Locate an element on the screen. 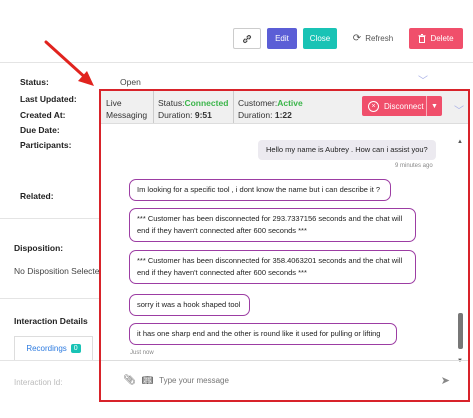 The height and width of the screenshot is (418, 473). due-date-label: Due Date: is located at coordinates (40, 130).